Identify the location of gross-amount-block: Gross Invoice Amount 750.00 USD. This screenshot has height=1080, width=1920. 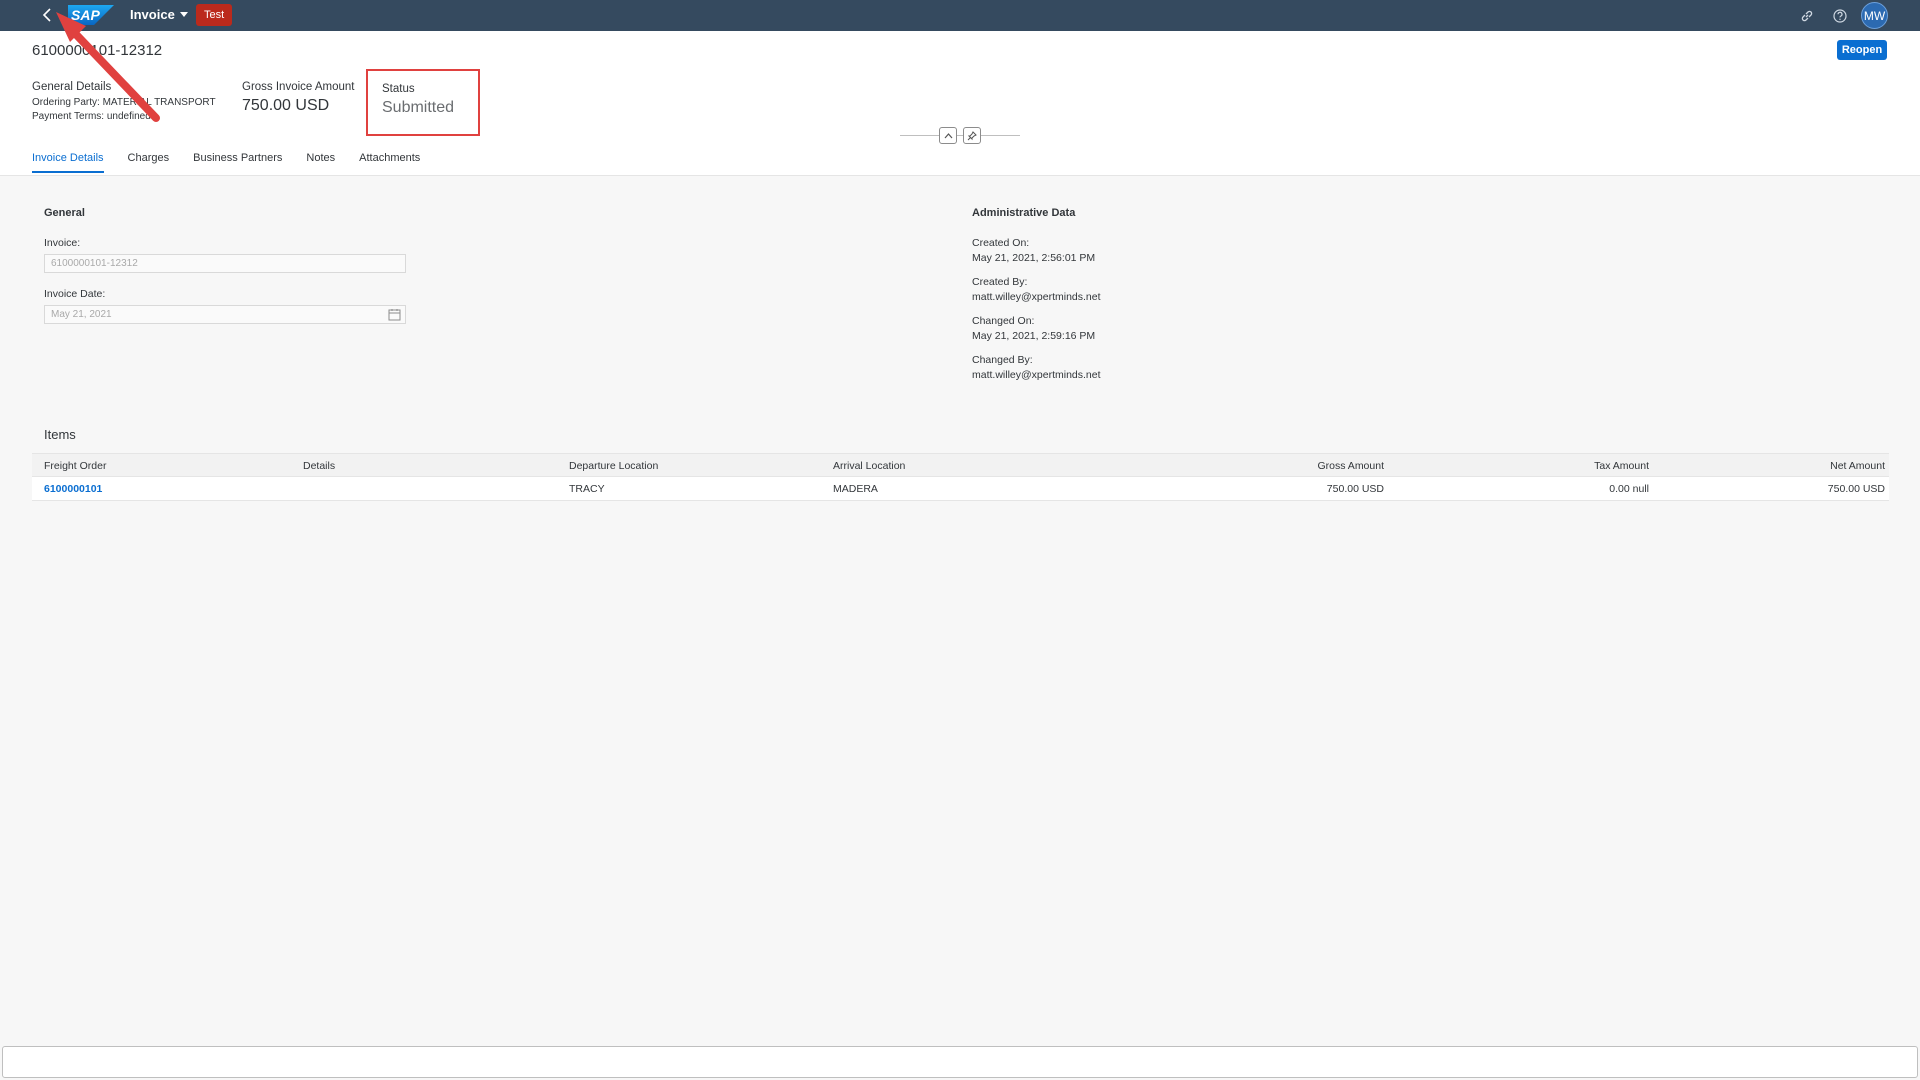
(298, 98).